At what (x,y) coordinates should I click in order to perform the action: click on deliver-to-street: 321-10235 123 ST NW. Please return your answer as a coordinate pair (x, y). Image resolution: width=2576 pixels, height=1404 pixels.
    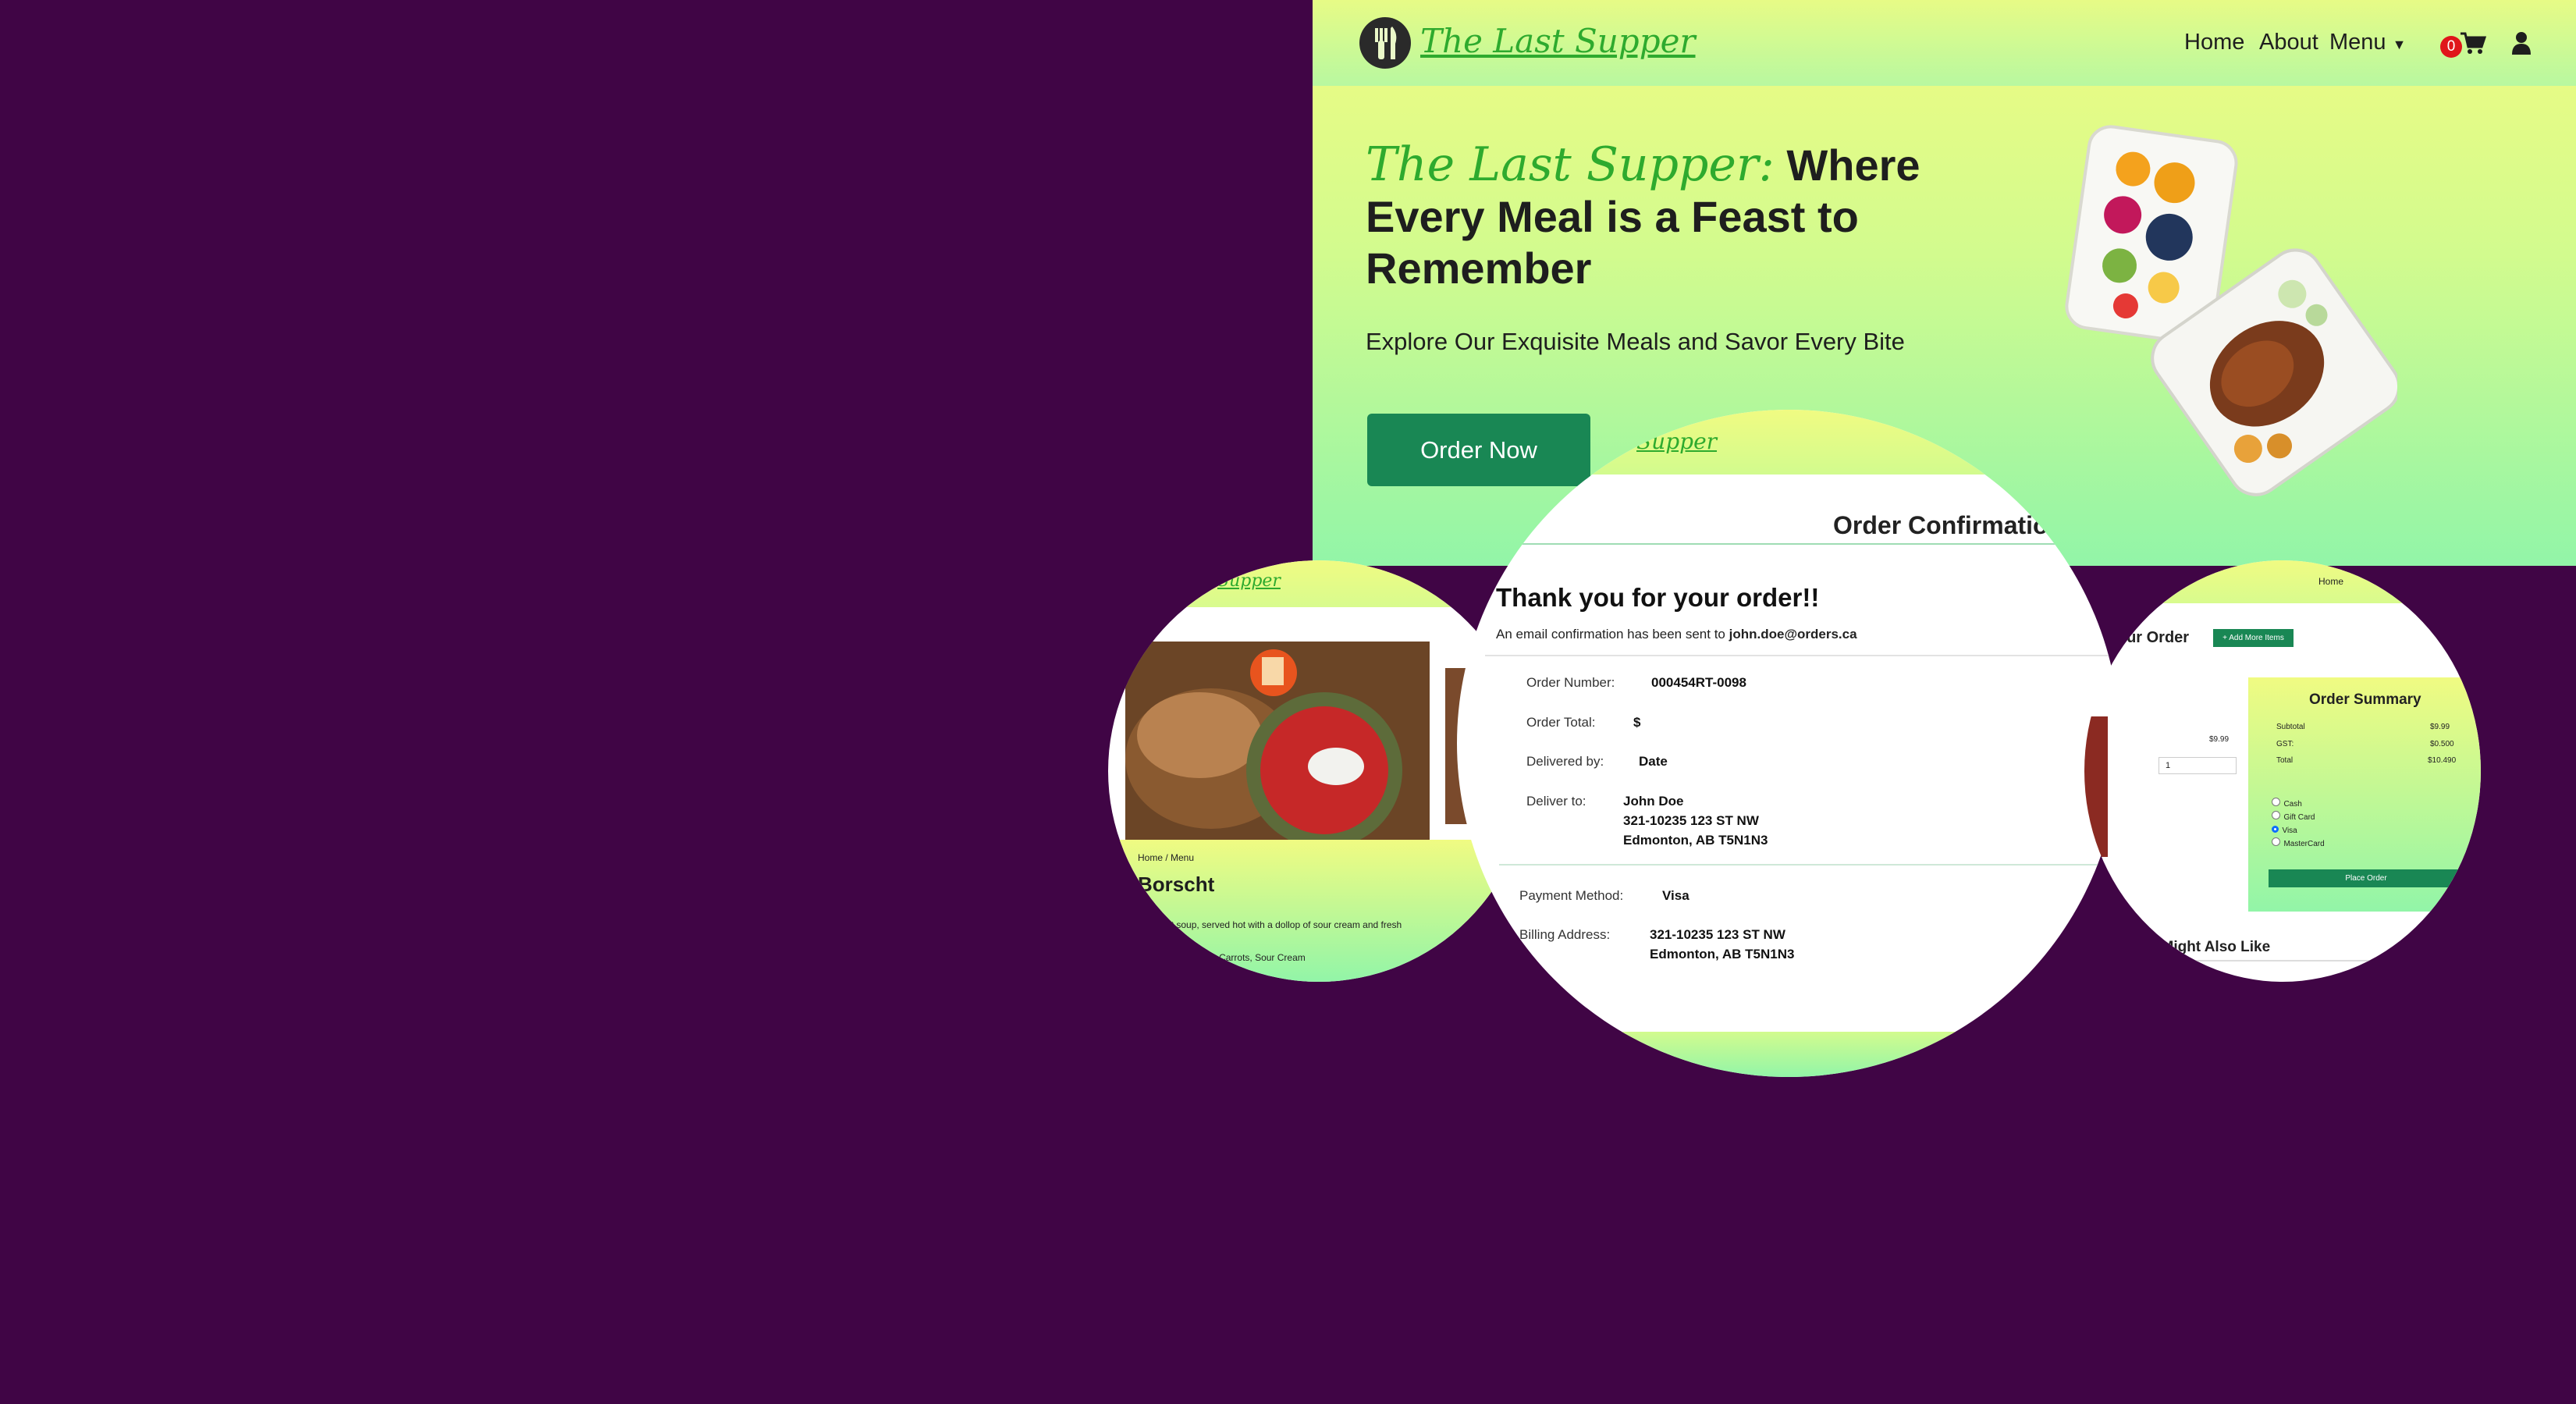
    Looking at the image, I should click on (1691, 821).